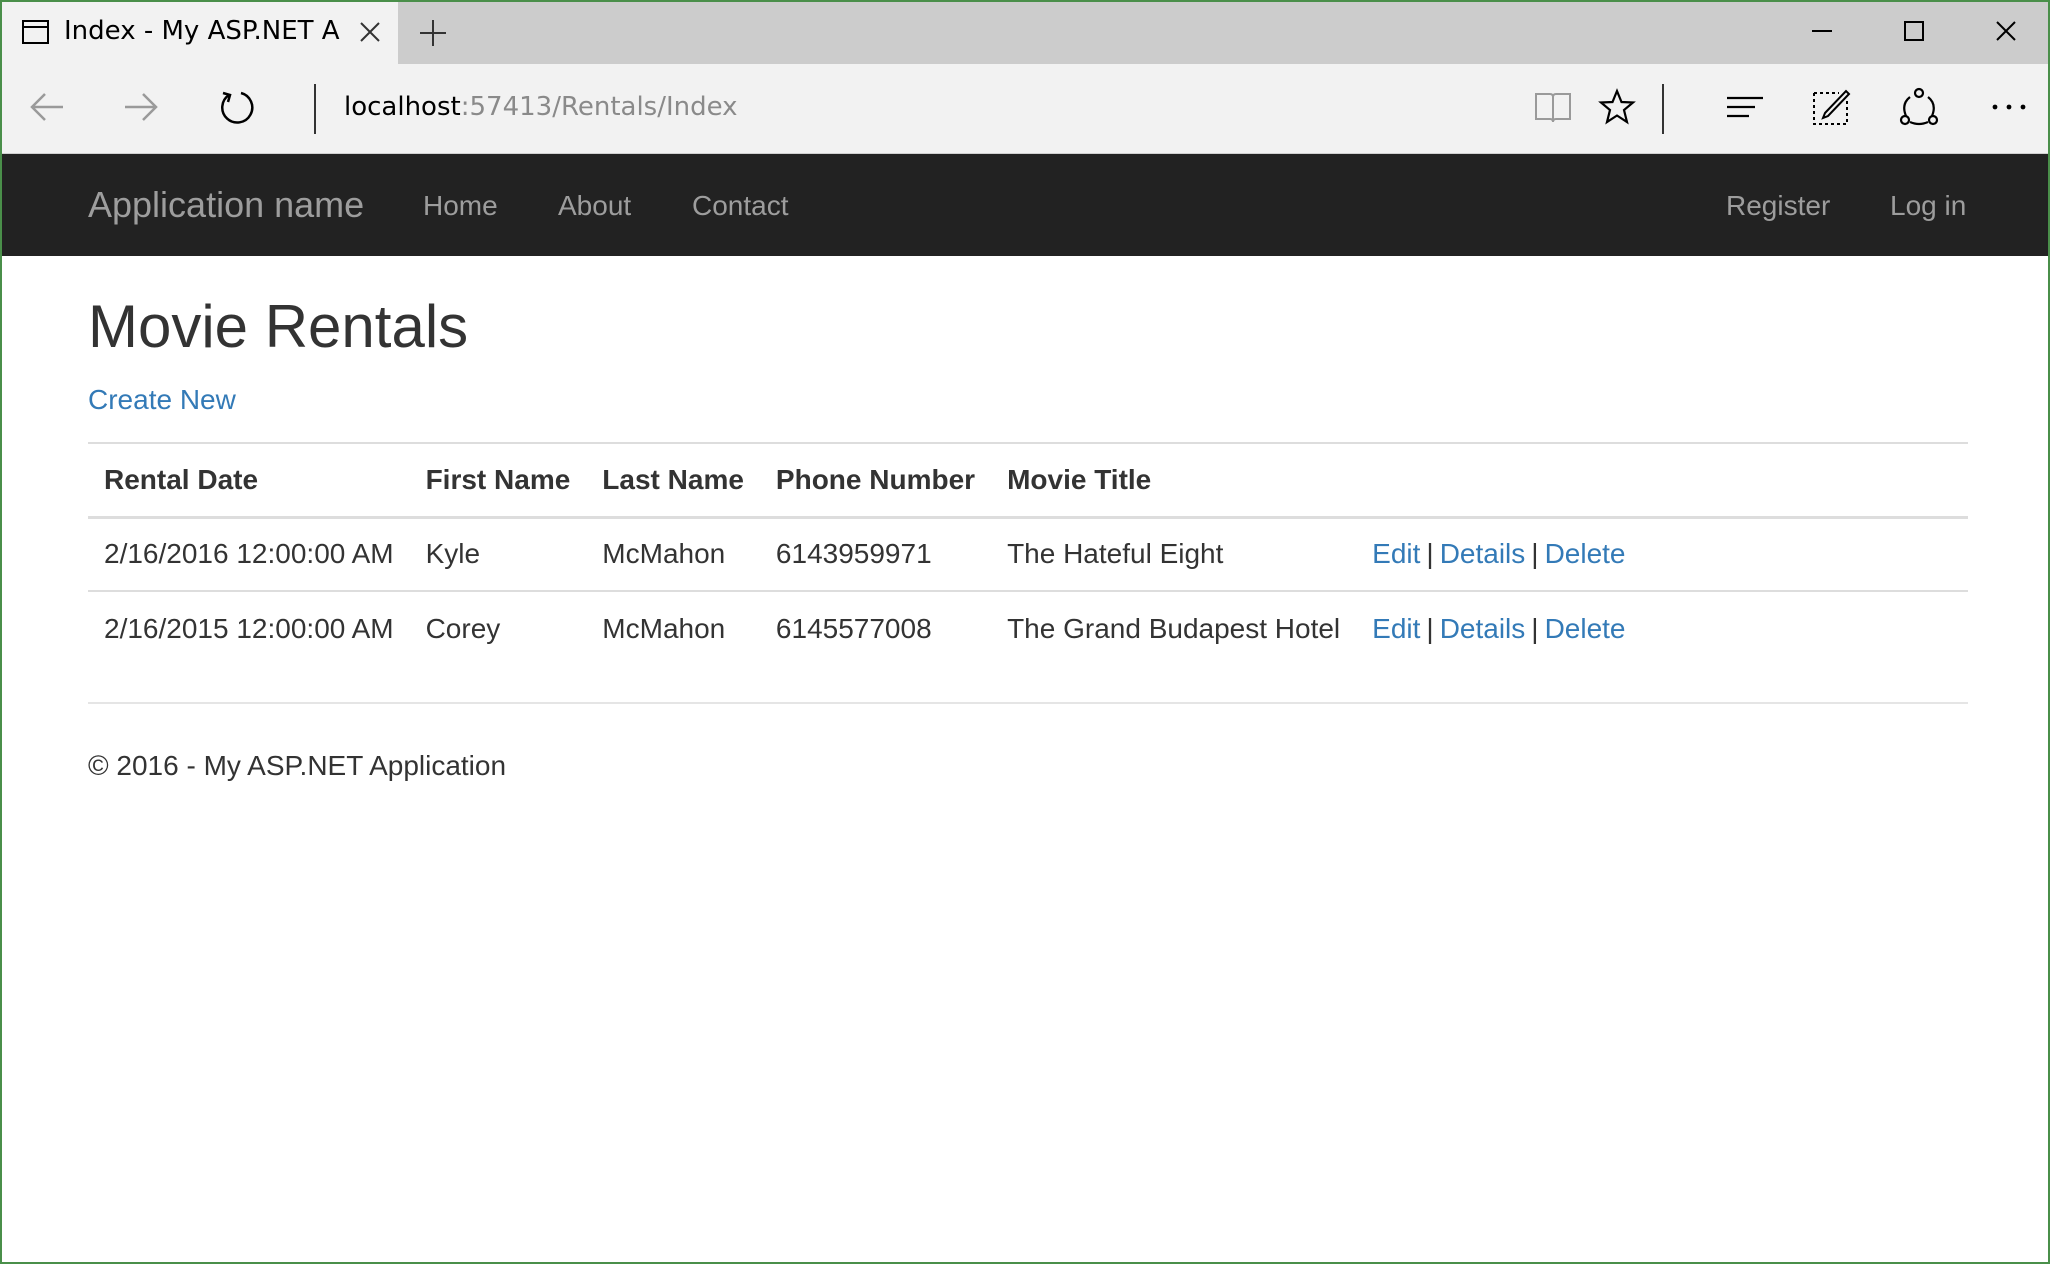 This screenshot has width=2050, height=1264. Describe the element at coordinates (463, 628) in the screenshot. I see `cell-first-name: Corey` at that location.